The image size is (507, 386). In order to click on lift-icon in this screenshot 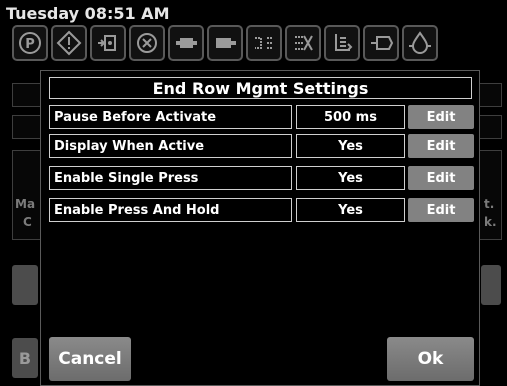, I will do `click(342, 43)`.